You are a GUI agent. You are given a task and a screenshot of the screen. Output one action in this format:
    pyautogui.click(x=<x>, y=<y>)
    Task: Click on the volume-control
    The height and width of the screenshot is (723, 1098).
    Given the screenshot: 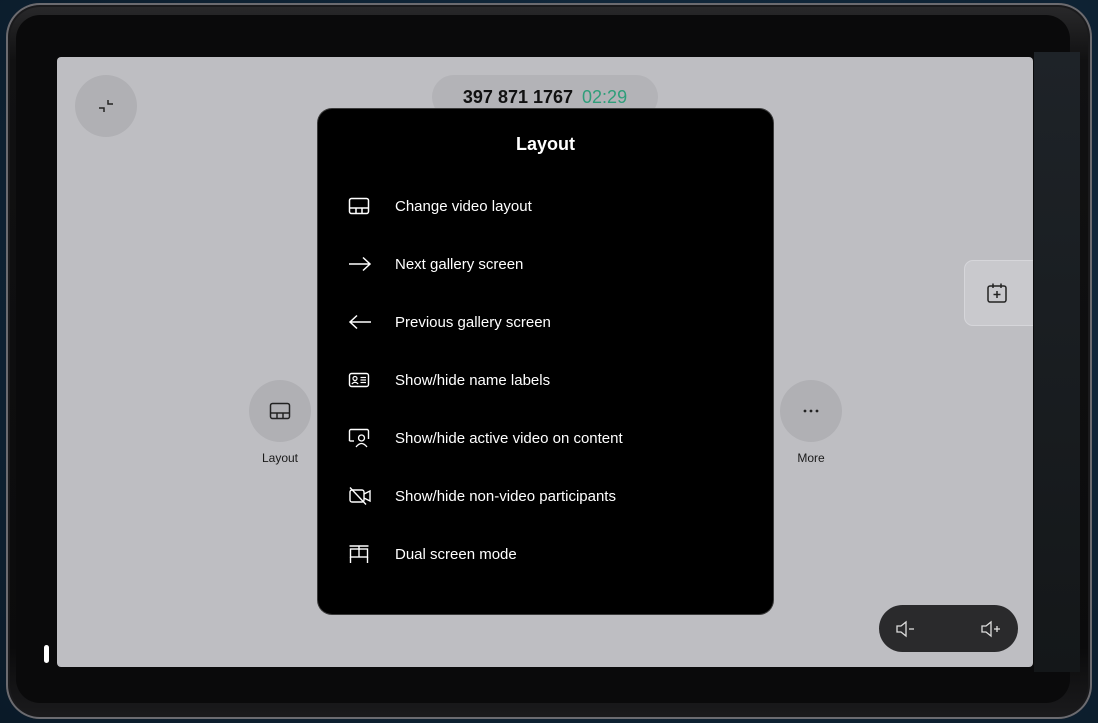 What is the action you would take?
    pyautogui.click(x=948, y=628)
    